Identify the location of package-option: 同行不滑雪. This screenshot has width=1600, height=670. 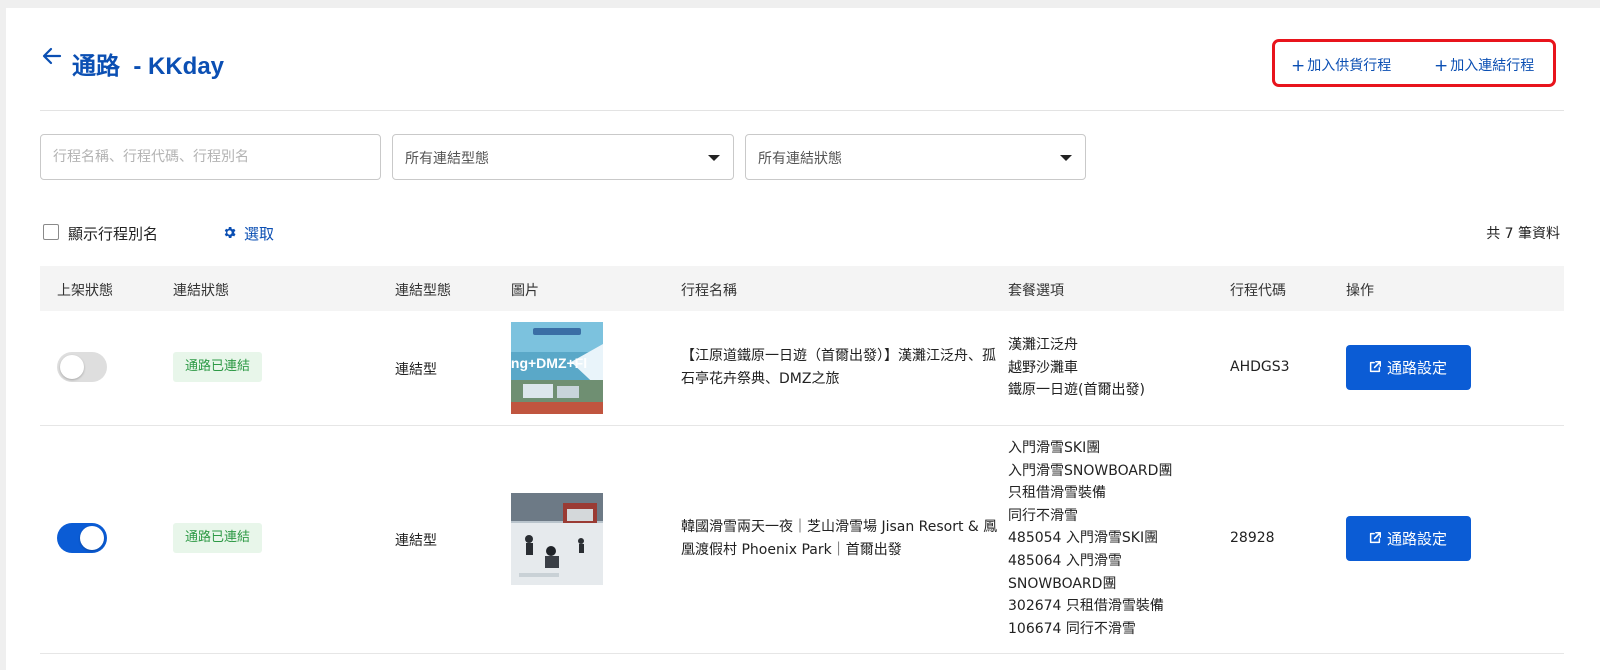
(1043, 515).